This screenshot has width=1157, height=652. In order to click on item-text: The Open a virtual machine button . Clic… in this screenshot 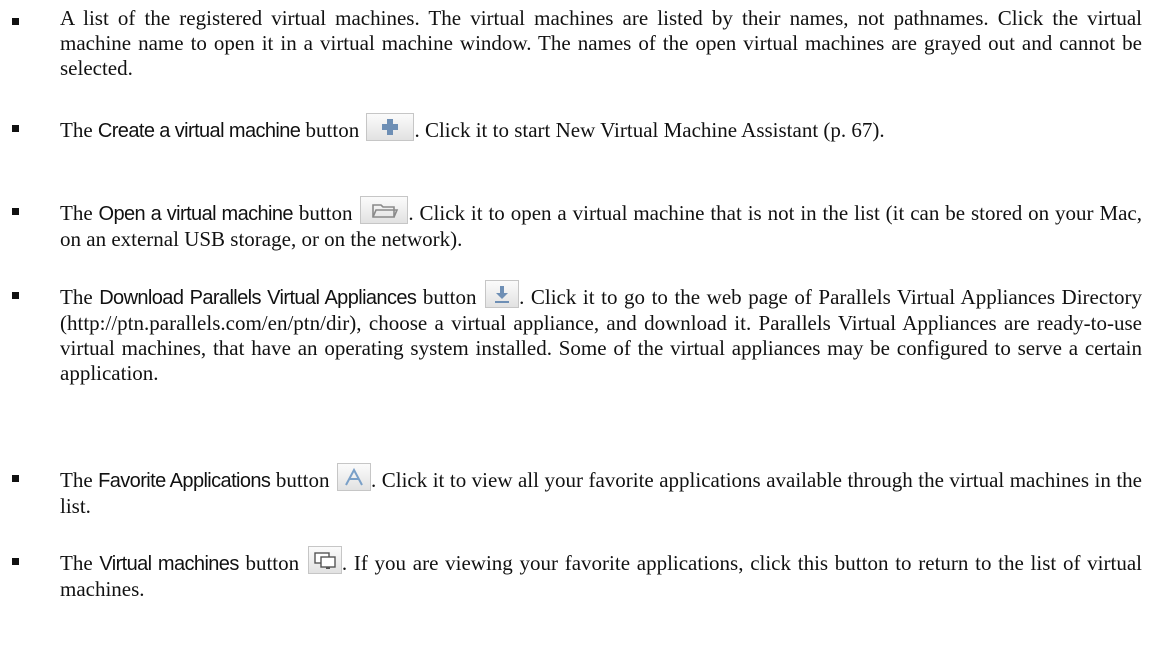, I will do `click(601, 224)`.